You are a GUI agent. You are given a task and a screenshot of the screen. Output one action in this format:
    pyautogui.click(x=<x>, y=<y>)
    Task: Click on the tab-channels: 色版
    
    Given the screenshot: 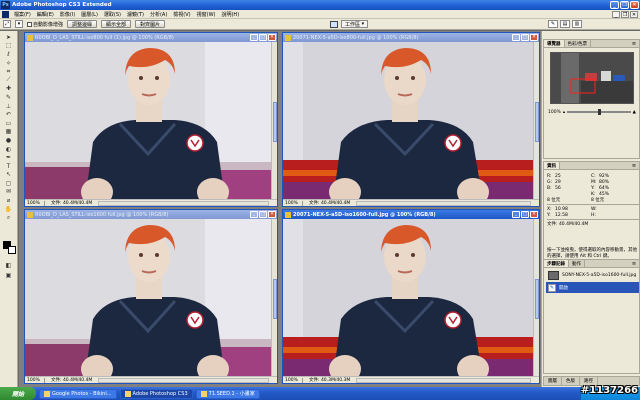 What is the action you would take?
    pyautogui.click(x=571, y=381)
    